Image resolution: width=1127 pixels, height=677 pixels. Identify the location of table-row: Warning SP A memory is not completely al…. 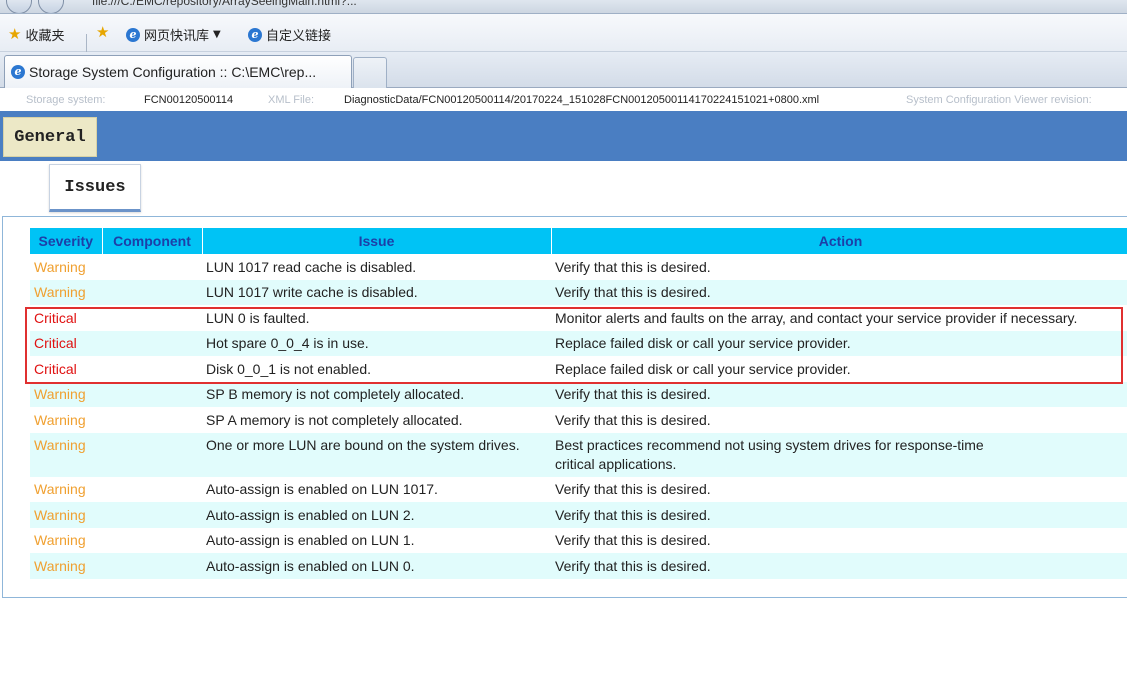
(578, 420).